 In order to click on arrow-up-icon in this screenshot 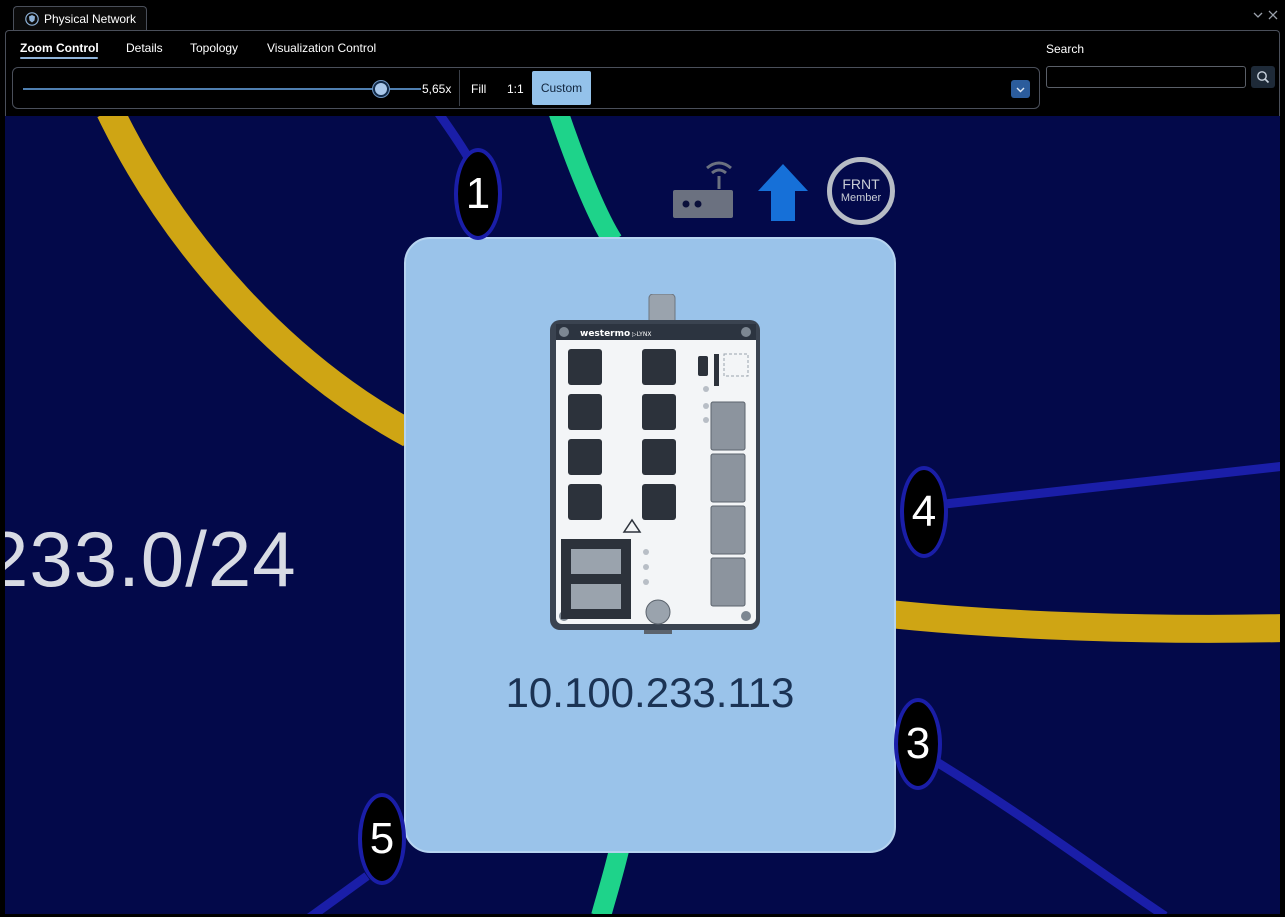, I will do `click(783, 192)`.